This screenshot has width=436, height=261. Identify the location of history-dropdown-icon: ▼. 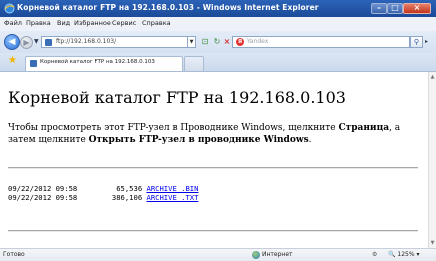
(36, 41).